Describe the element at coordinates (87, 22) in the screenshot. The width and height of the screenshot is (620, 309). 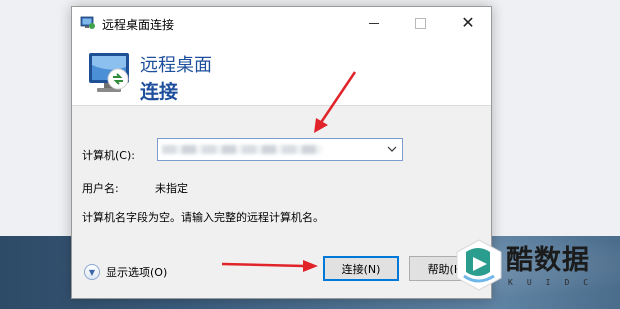
I see `remote-desktop-icon` at that location.